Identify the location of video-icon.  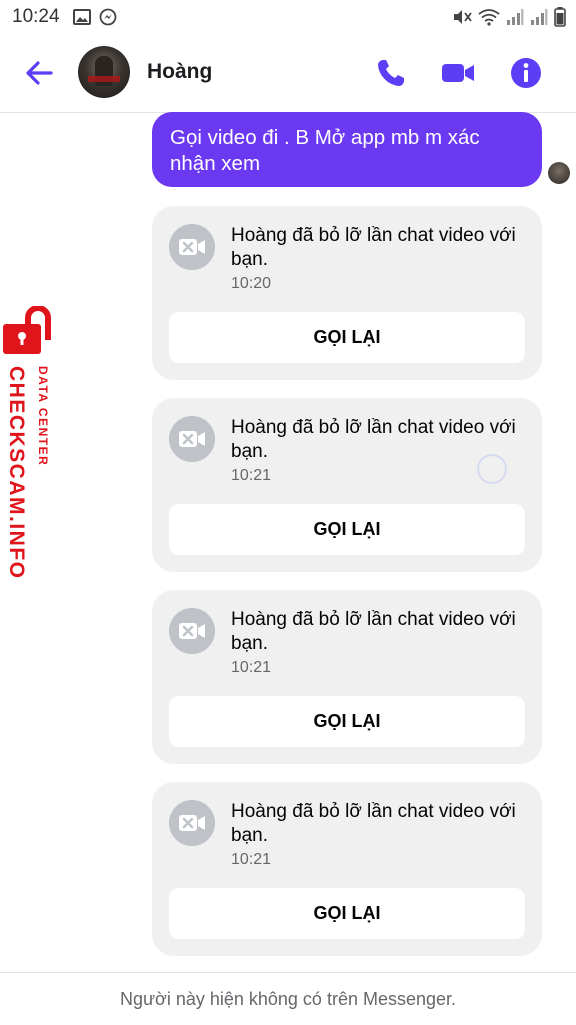
(458, 73).